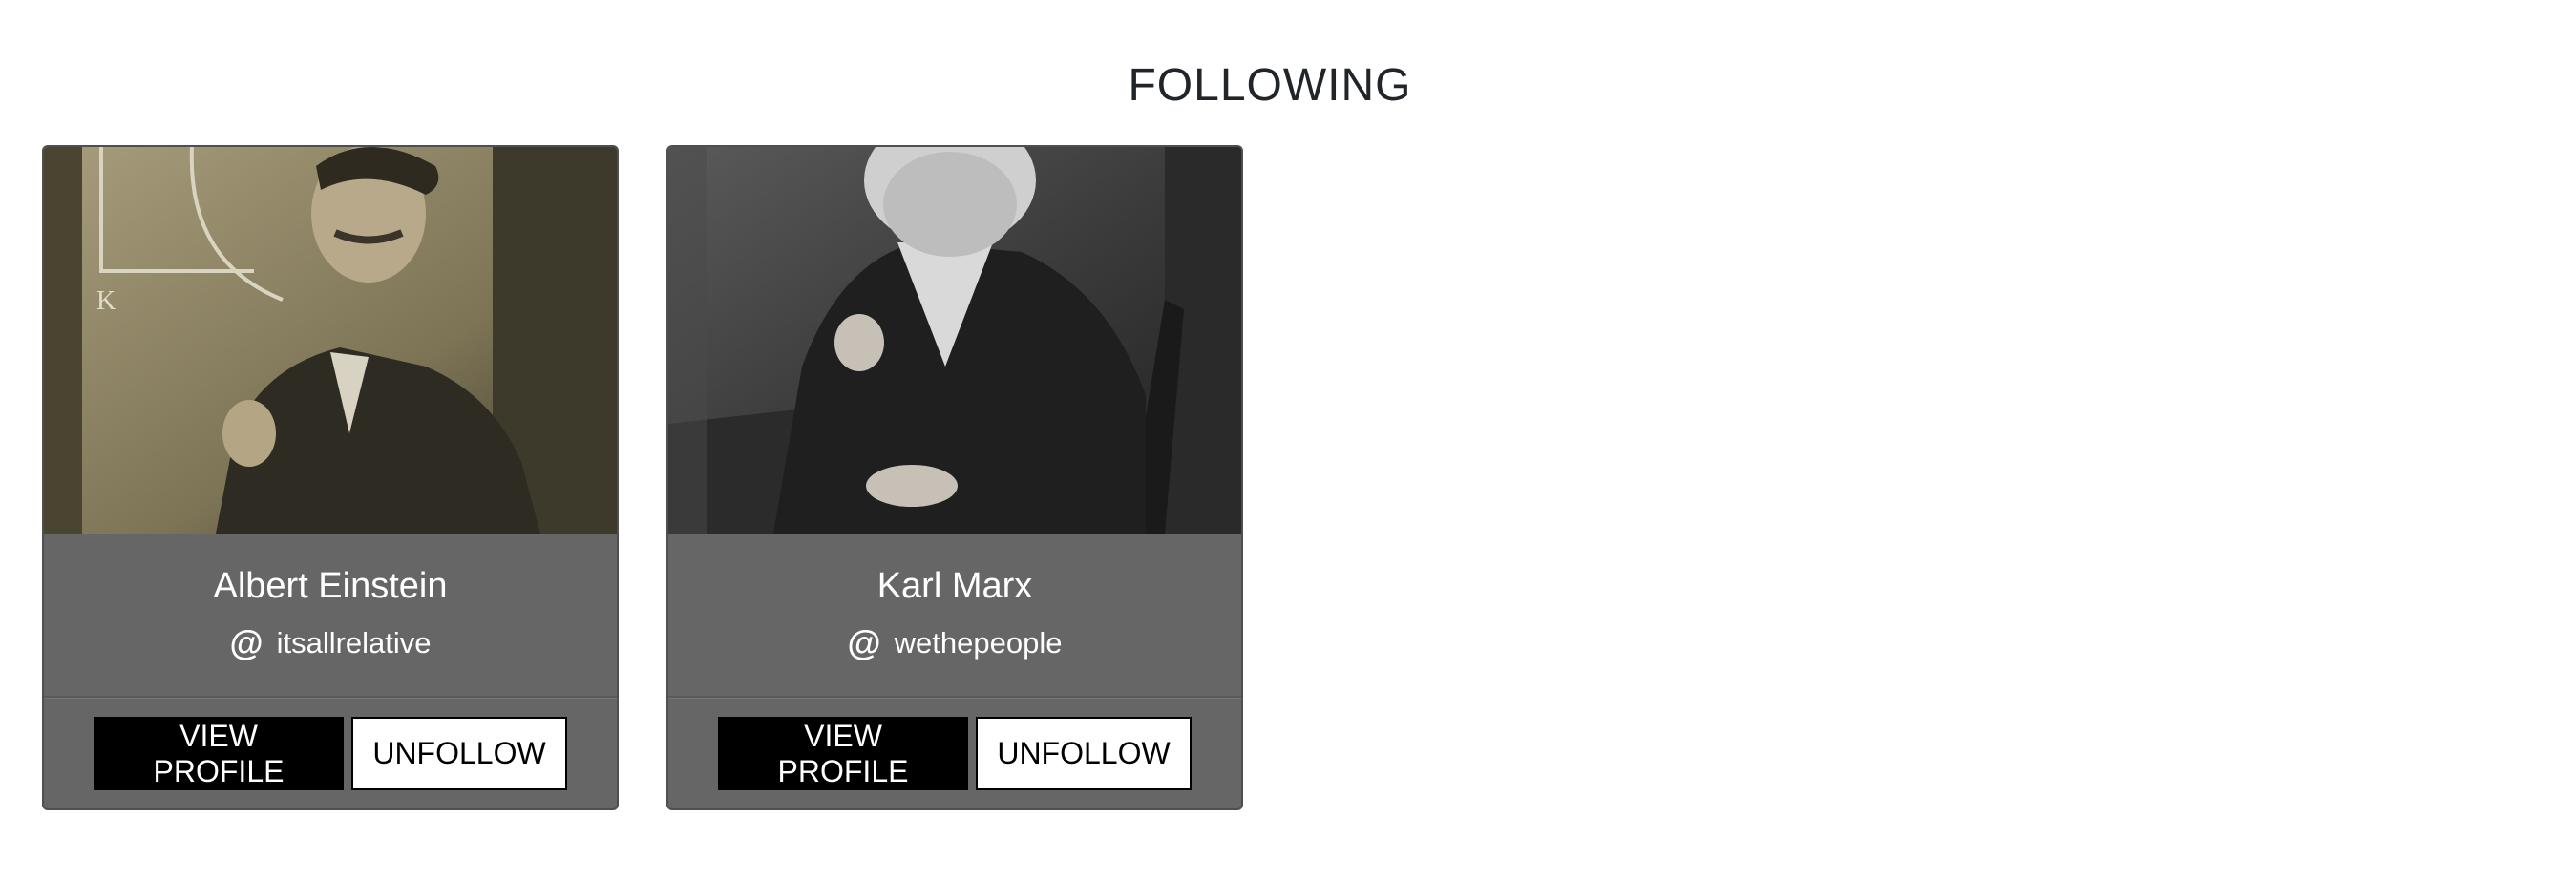  Describe the element at coordinates (354, 643) in the screenshot. I see `handle-text: itsallrelative` at that location.